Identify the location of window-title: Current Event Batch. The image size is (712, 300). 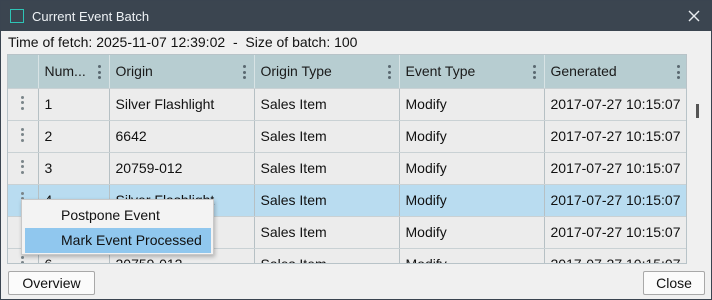
(91, 16).